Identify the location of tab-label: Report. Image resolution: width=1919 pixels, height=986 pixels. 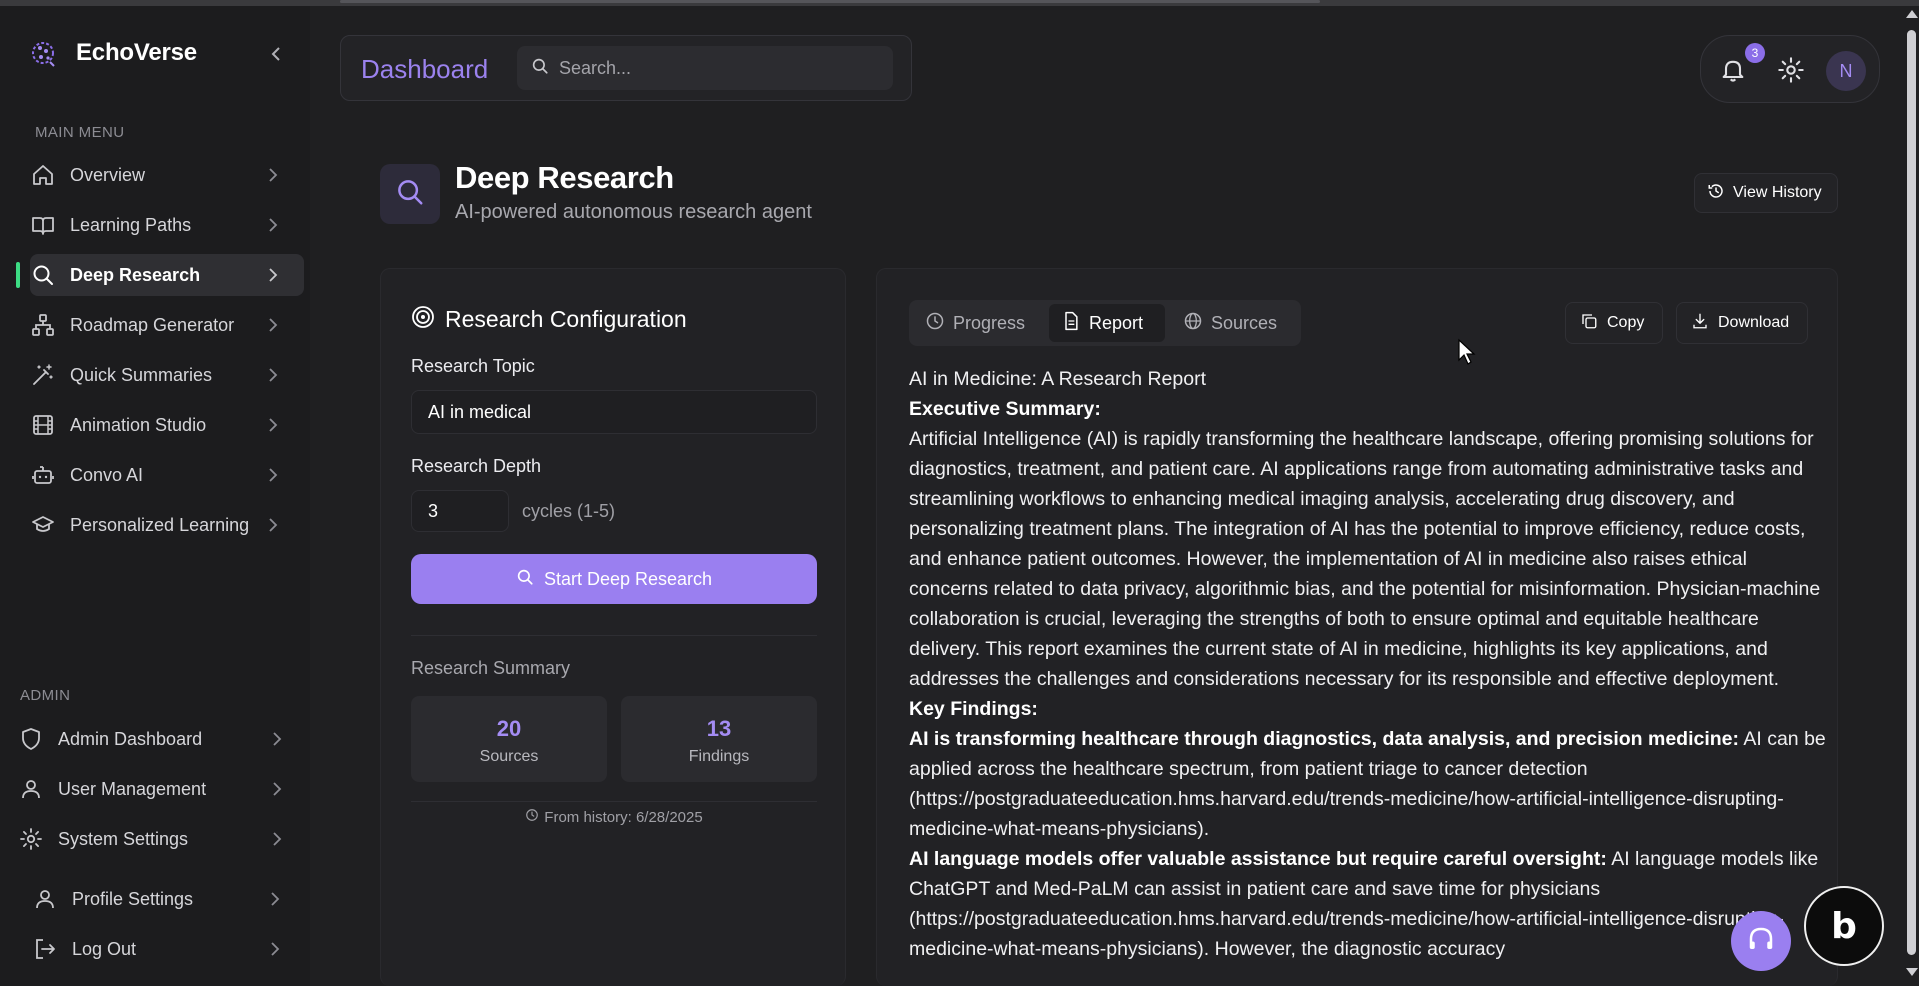
(1116, 322).